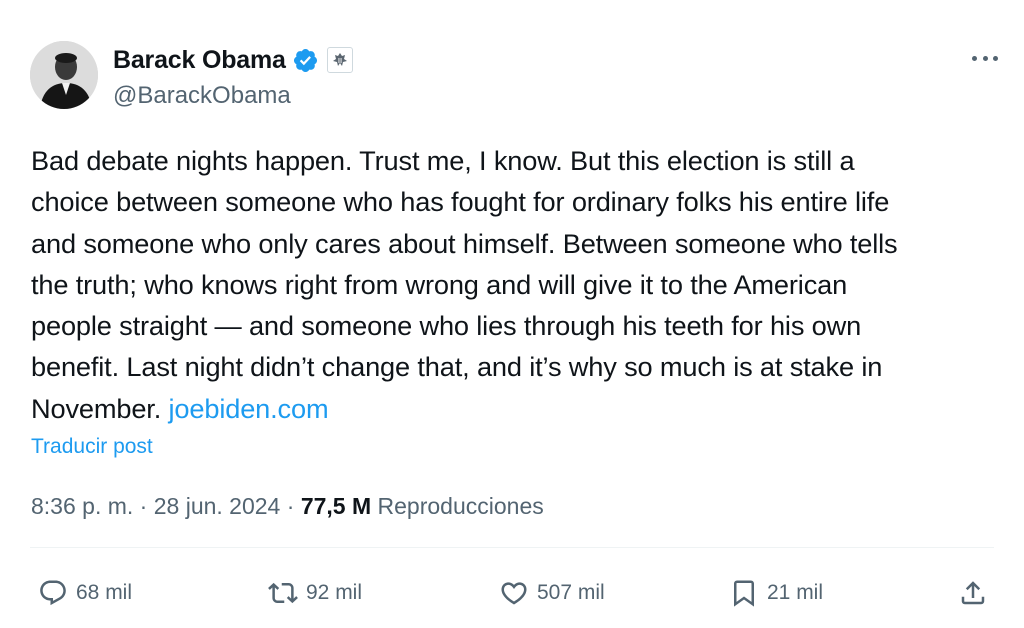 This screenshot has width=1024, height=628. I want to click on share-button, so click(973, 593).